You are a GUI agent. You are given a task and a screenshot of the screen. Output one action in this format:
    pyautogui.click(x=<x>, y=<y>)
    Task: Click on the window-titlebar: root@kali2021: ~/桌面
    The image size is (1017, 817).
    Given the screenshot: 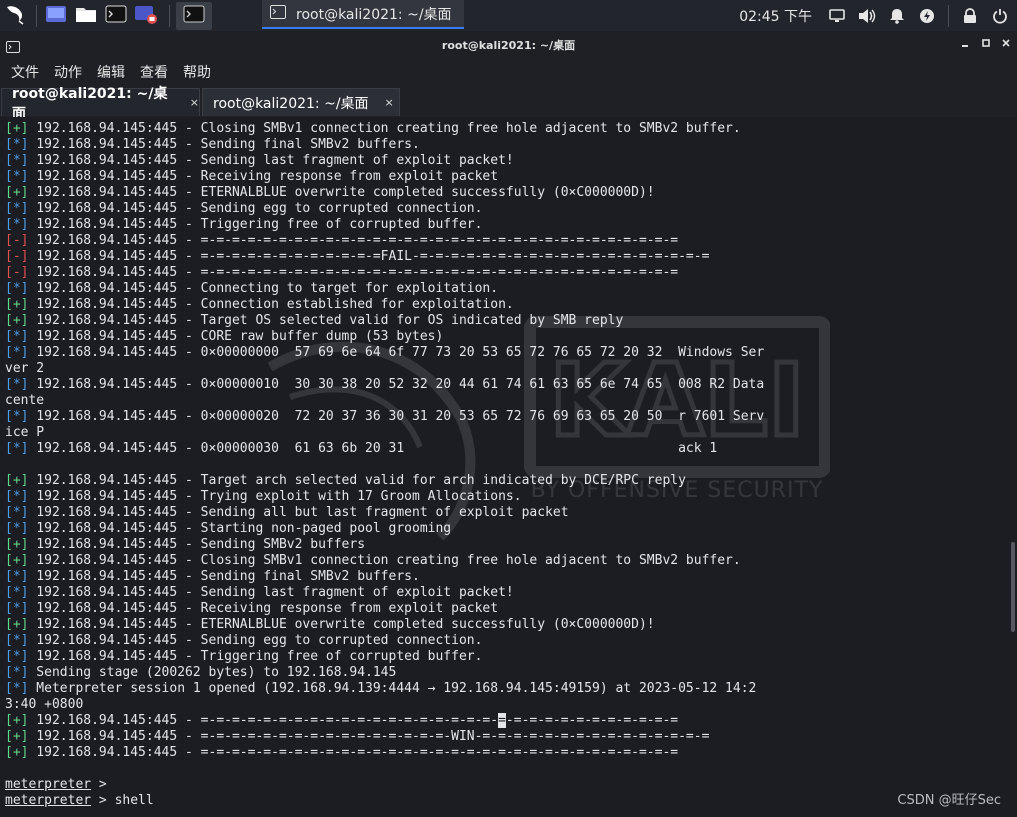 What is the action you would take?
    pyautogui.click(x=508, y=44)
    